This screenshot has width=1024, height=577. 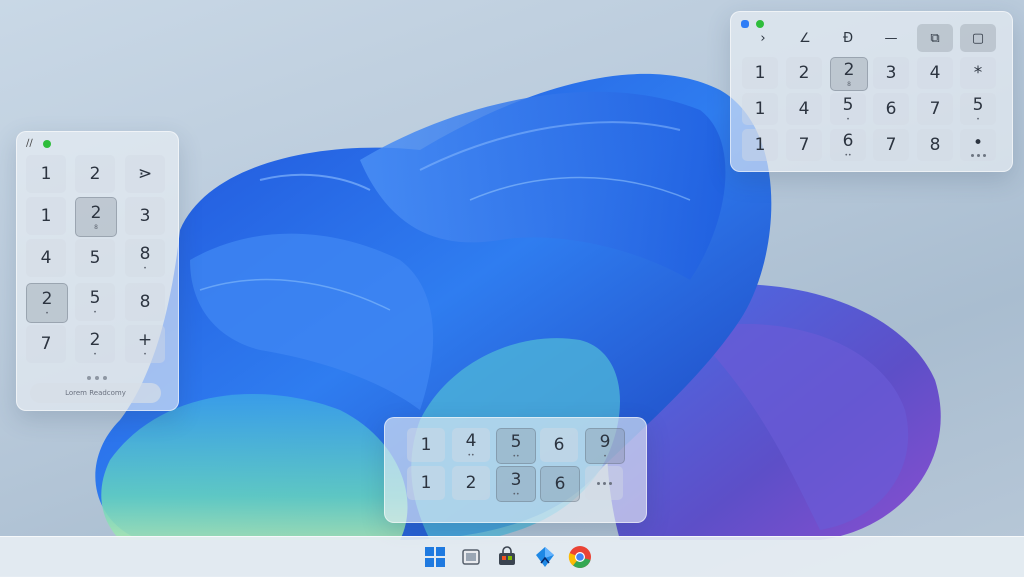 I want to click on right-key-r1c6: *, so click(x=978, y=73).